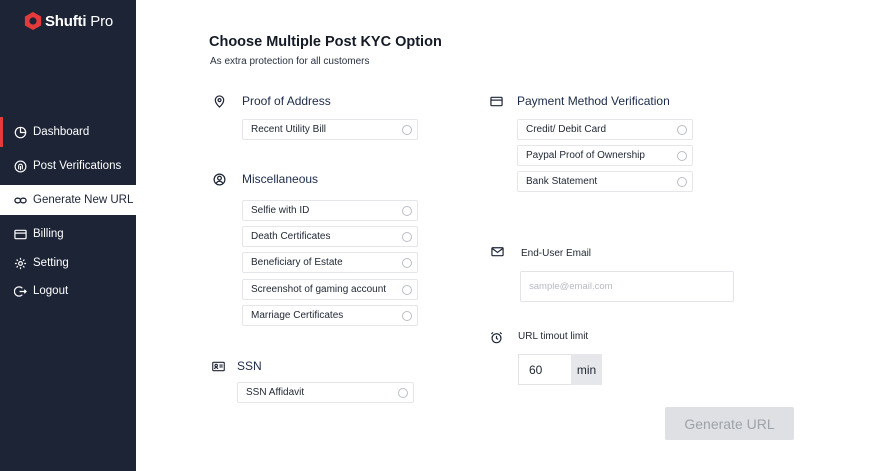  Describe the element at coordinates (325, 42) in the screenshot. I see `page-title: Choose Multiple Post KYC Option` at that location.